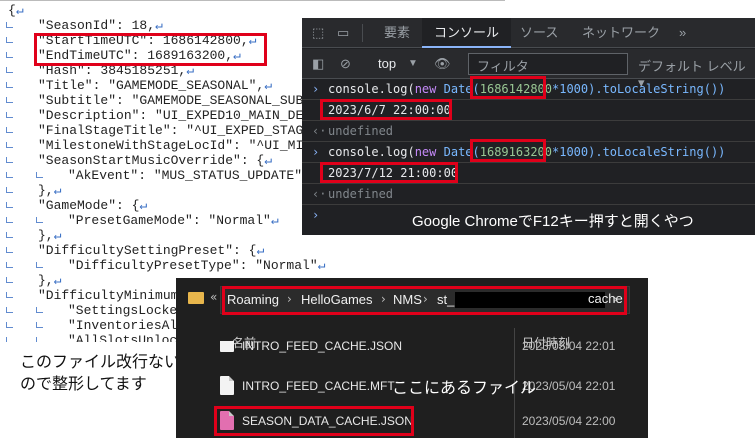 Image resolution: width=755 pixels, height=438 pixels. What do you see at coordinates (100, 362) in the screenshot?
I see `editor-caption-line-1: このファイル改行ない` at bounding box center [100, 362].